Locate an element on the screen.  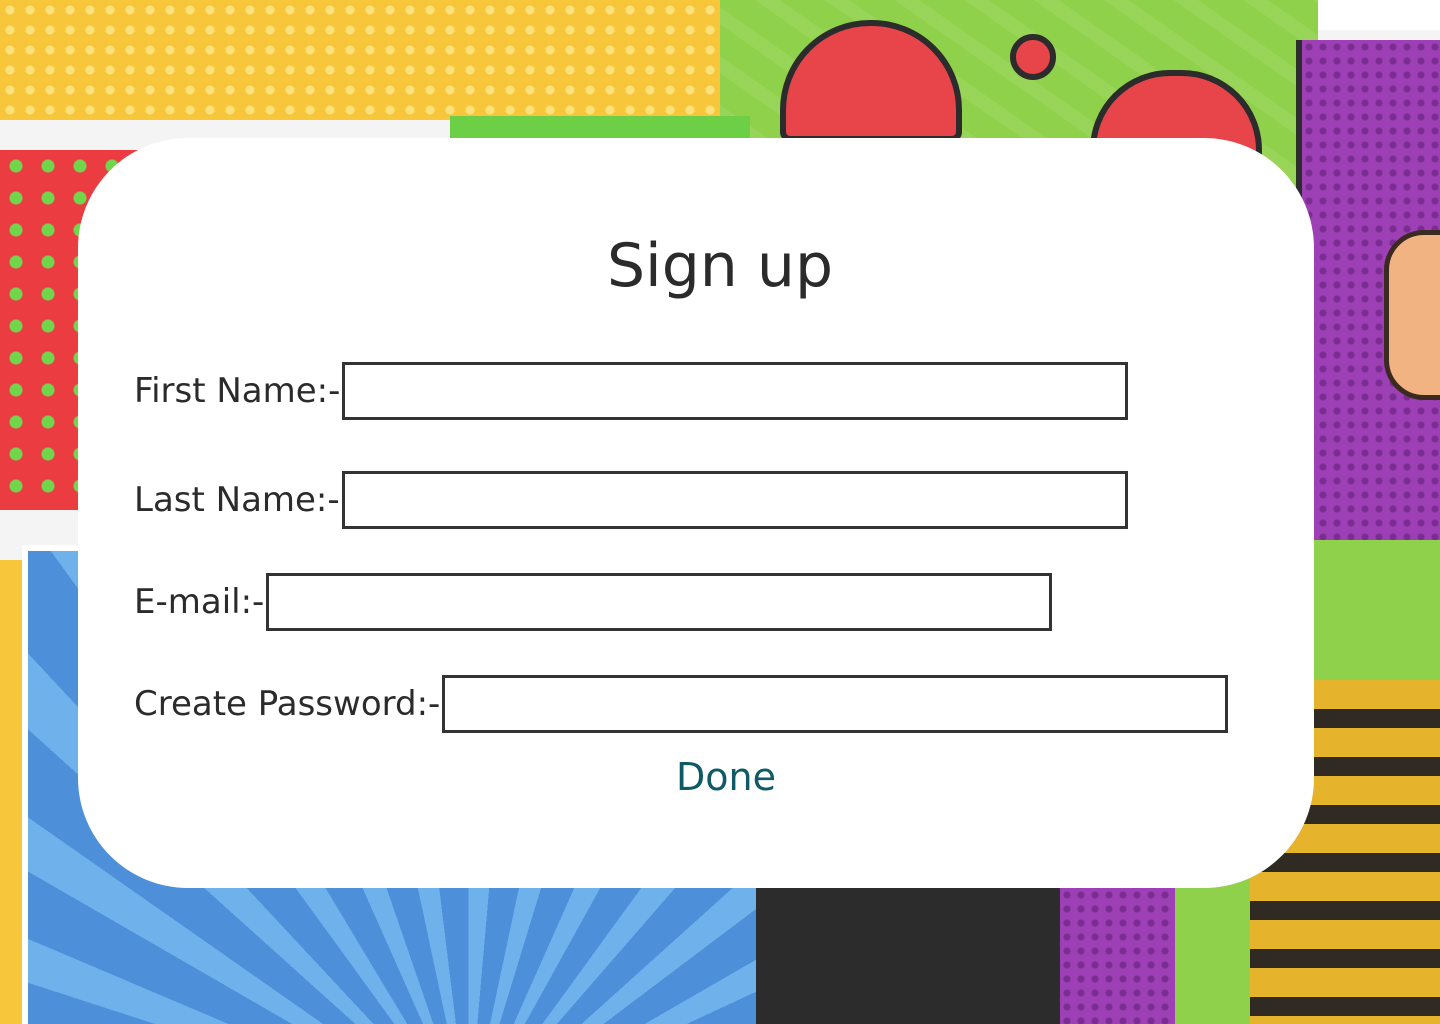
comic-gutter is located at coordinates (1379, 15).